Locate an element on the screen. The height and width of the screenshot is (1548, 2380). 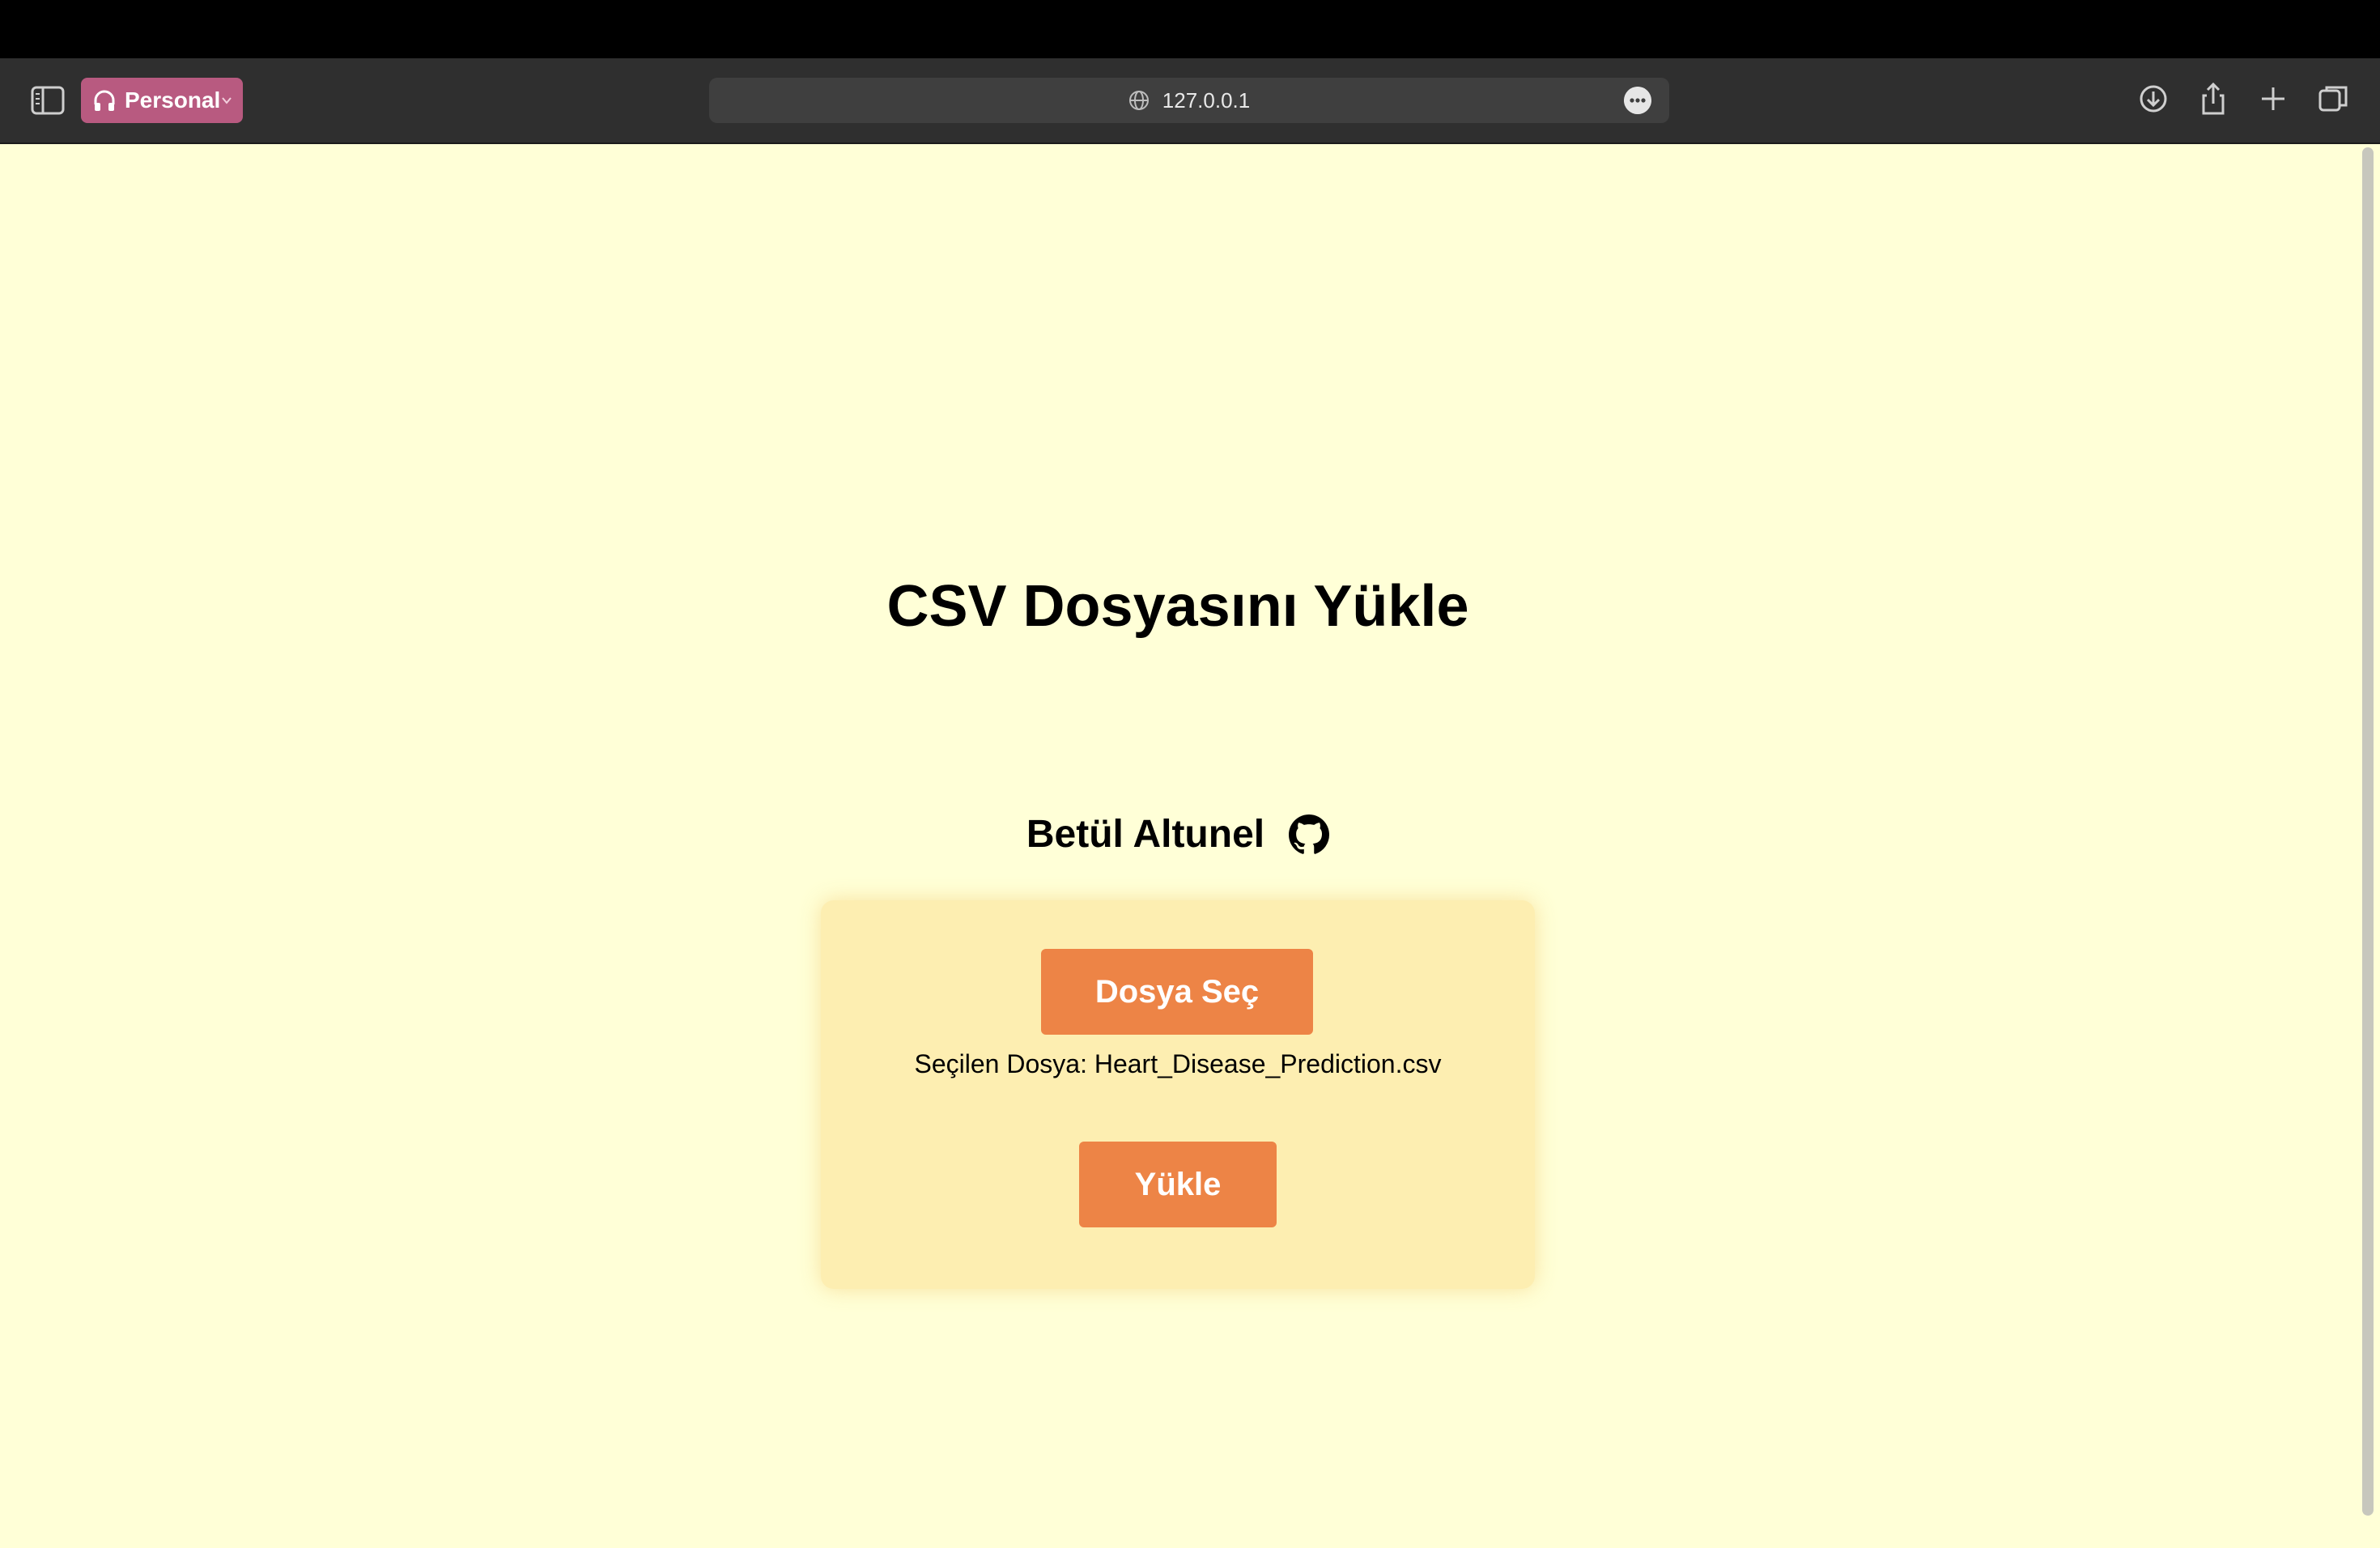
sidebar-toggle-icon is located at coordinates (48, 100).